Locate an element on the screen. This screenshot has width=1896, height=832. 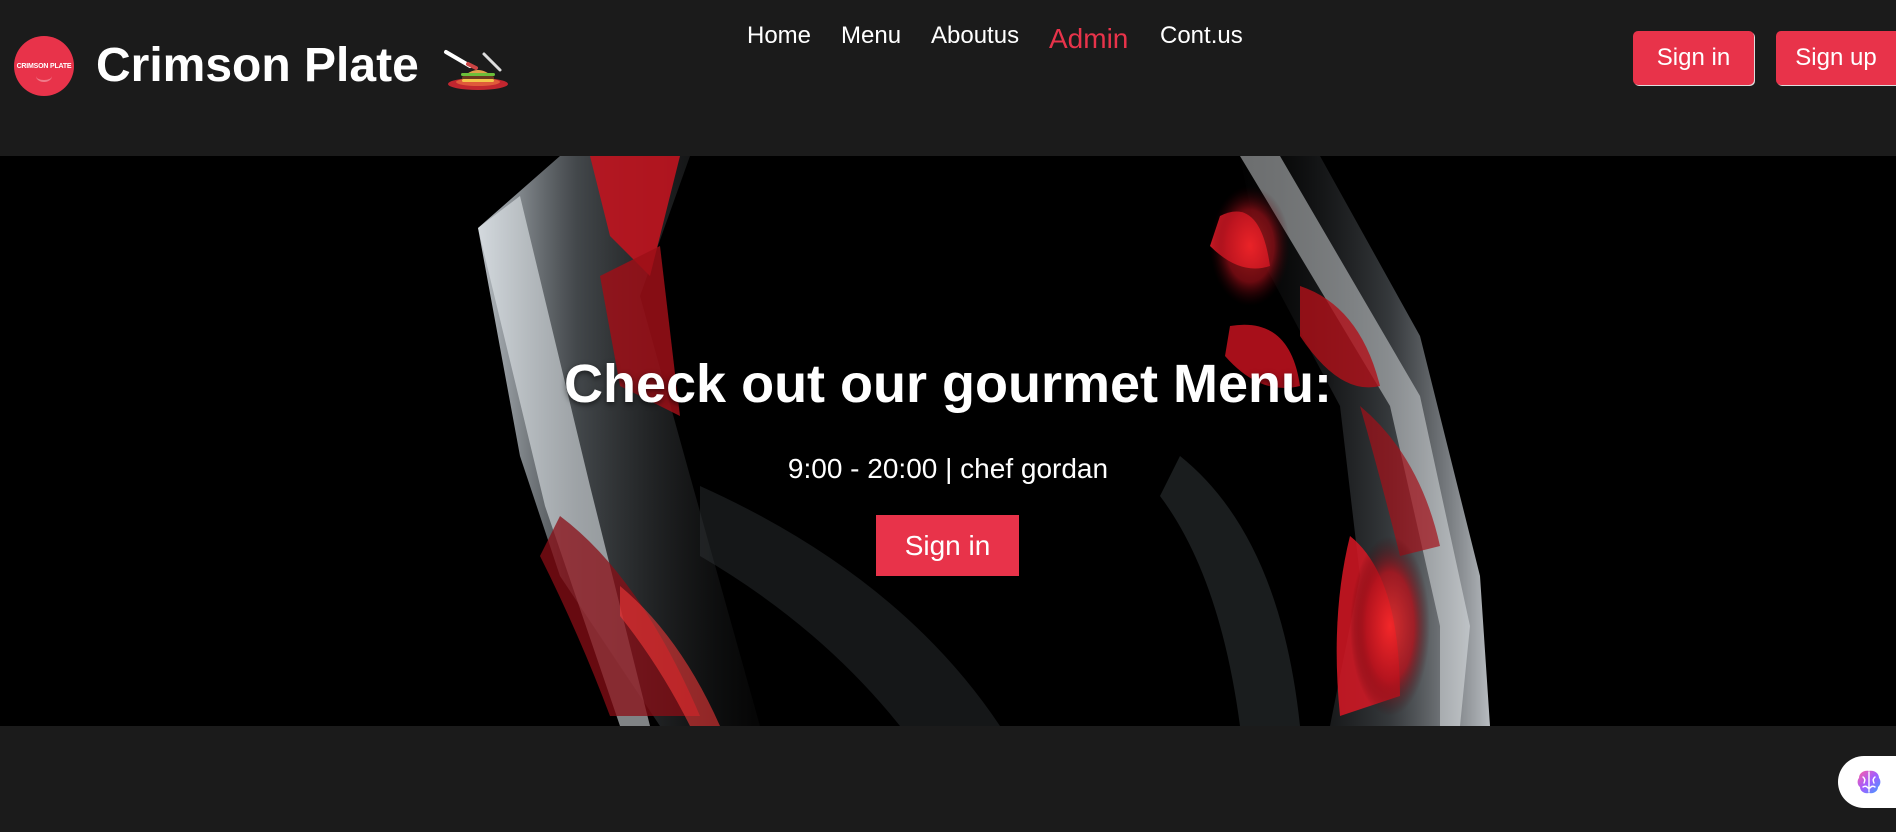
hero-sign-in-button: Sign in is located at coordinates (947, 545).